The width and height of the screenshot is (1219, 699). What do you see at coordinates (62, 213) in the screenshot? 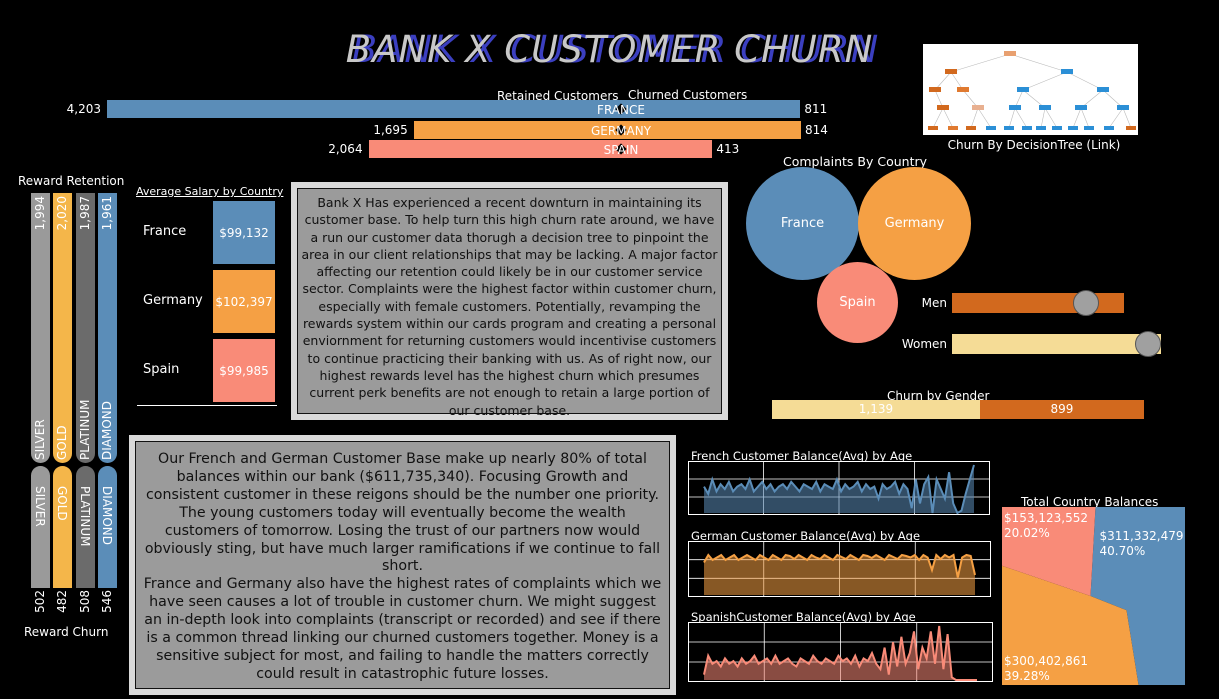
I see `reward-retention-value: 2,020` at bounding box center [62, 213].